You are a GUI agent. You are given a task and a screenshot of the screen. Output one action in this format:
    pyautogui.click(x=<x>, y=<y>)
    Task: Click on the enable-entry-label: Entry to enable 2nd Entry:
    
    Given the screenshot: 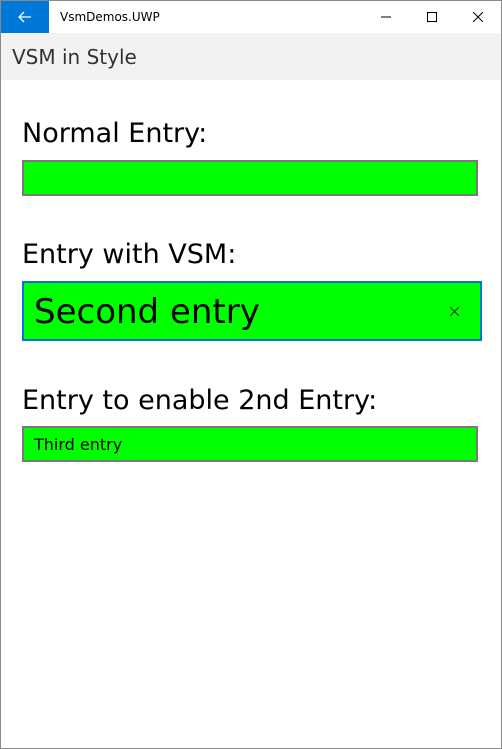 What is the action you would take?
    pyautogui.click(x=200, y=400)
    